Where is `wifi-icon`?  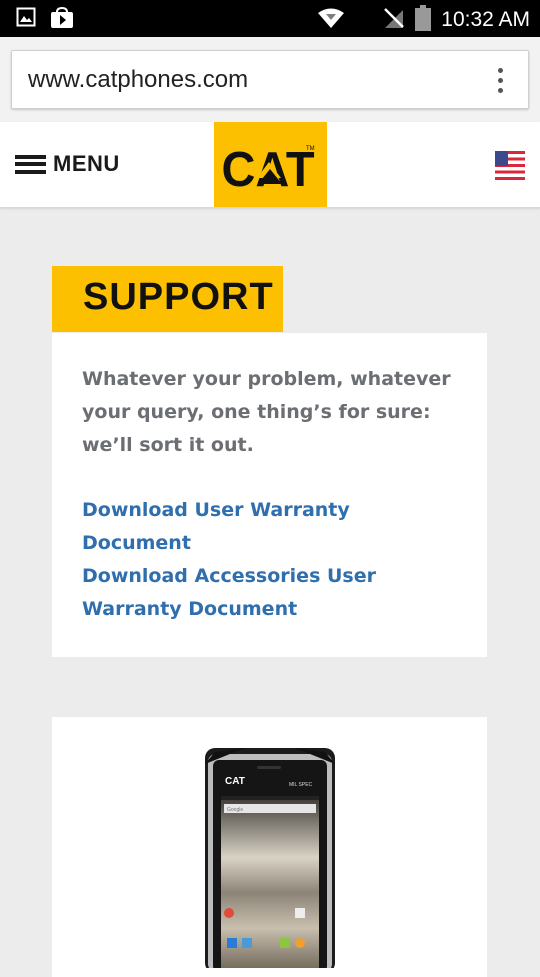
wifi-icon is located at coordinates (331, 20).